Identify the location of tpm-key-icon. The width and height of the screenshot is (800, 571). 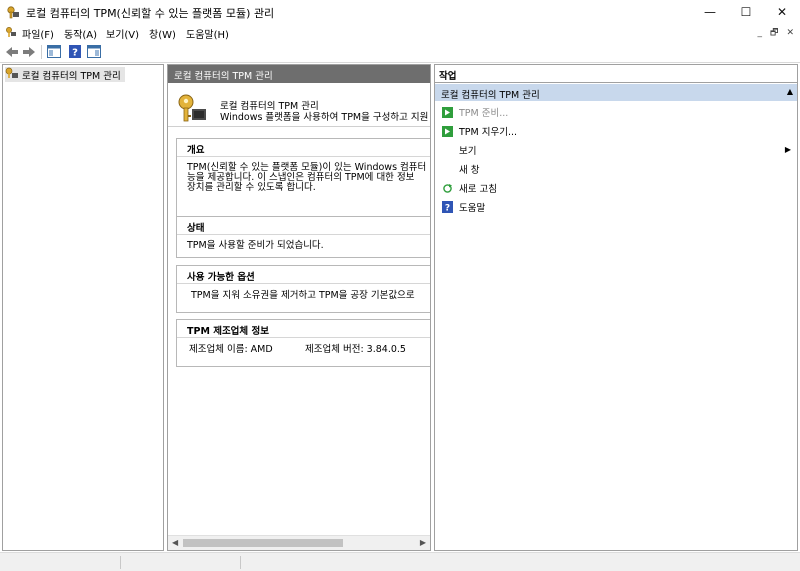
(12, 74).